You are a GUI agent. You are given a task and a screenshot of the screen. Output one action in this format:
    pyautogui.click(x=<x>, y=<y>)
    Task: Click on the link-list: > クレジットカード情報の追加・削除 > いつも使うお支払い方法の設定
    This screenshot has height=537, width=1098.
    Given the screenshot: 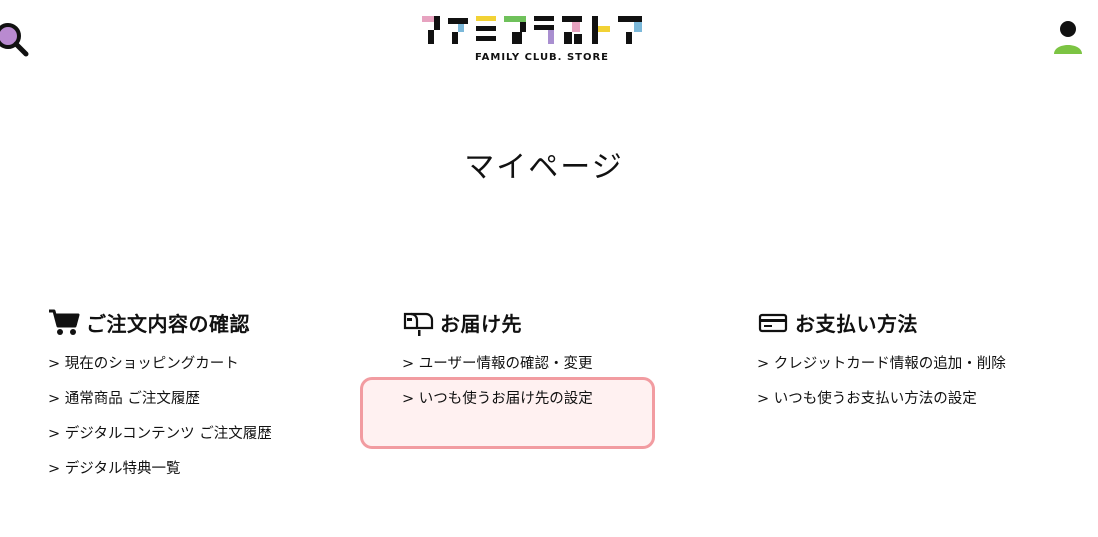 What is the action you would take?
    pyautogui.click(x=917, y=388)
    